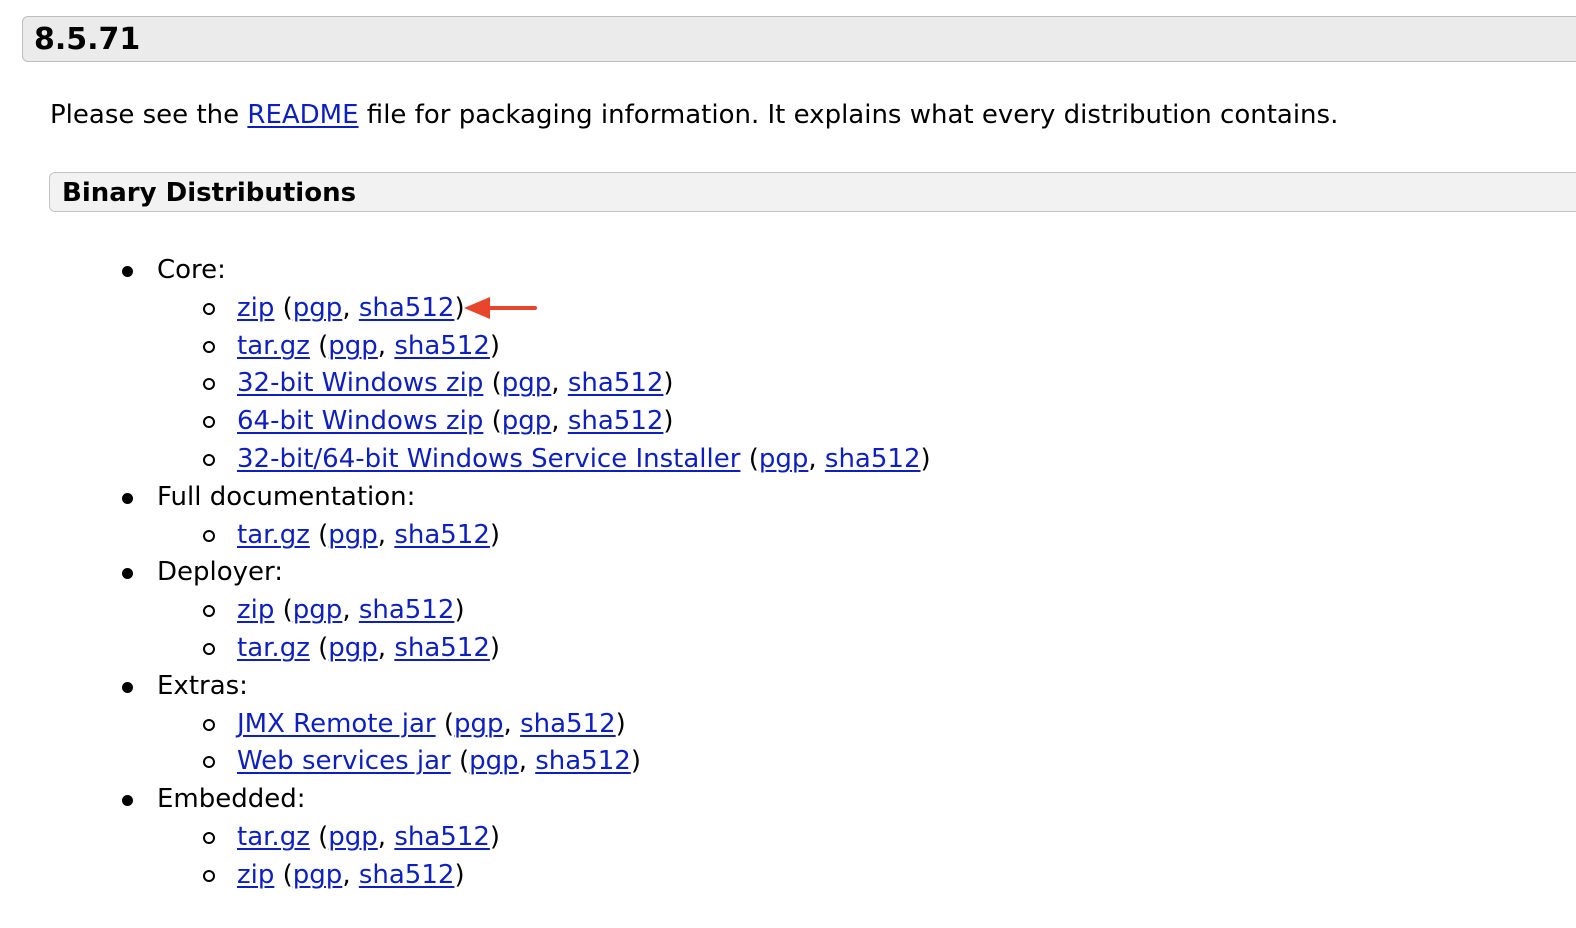  Describe the element at coordinates (149, 115) in the screenshot. I see `intro-before: Please see the` at that location.